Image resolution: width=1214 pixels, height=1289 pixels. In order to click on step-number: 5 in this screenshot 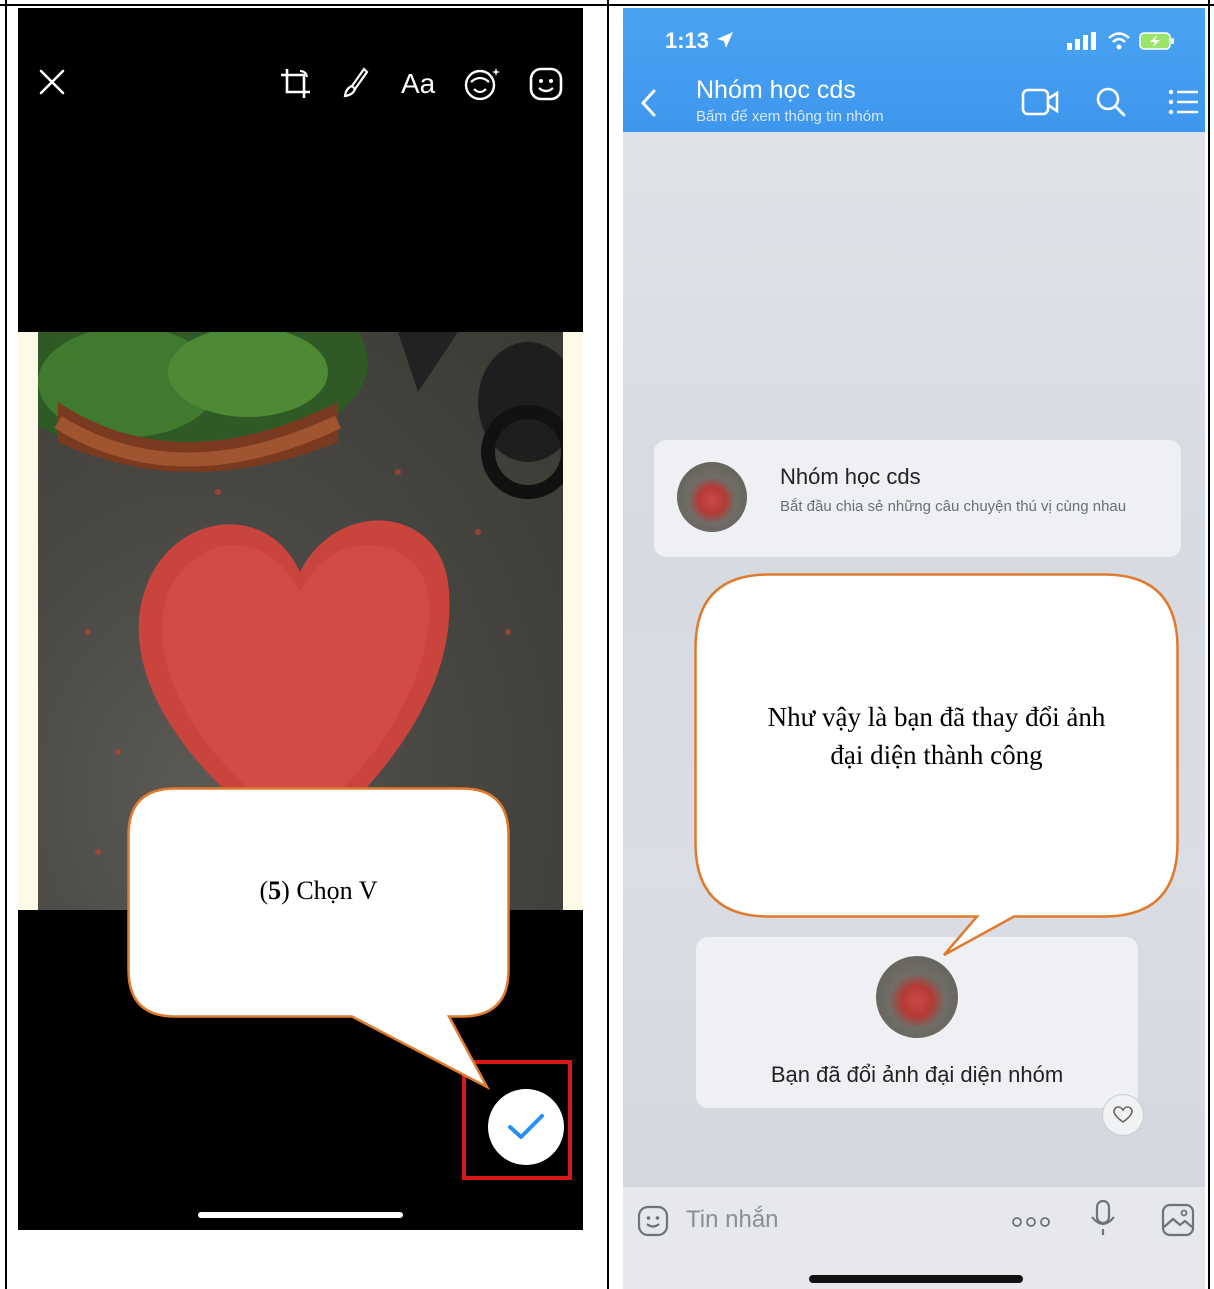, I will do `click(275, 890)`.